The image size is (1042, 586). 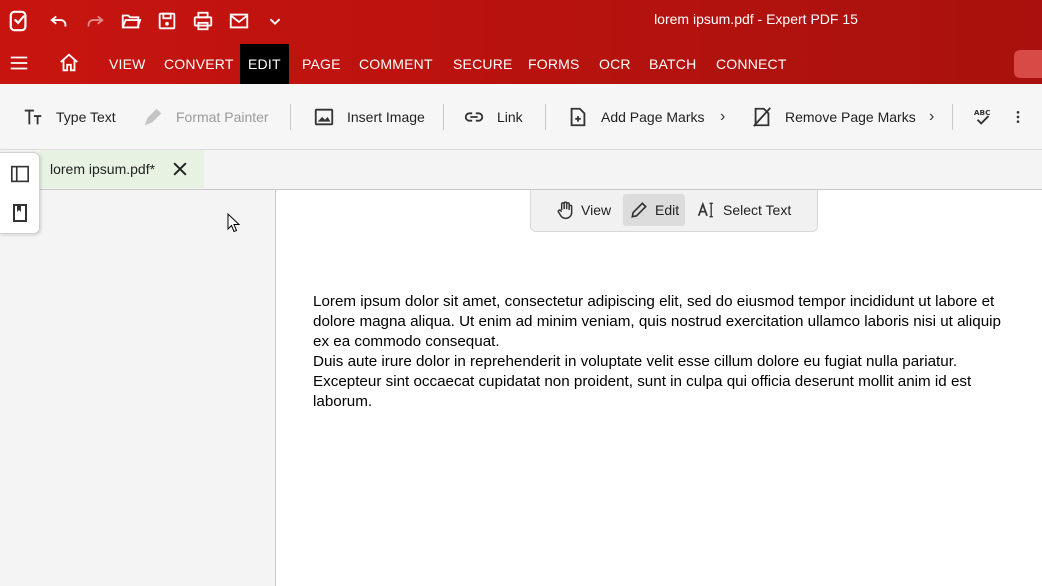 What do you see at coordinates (264, 64) in the screenshot?
I see `tab-edit: EDIT` at bounding box center [264, 64].